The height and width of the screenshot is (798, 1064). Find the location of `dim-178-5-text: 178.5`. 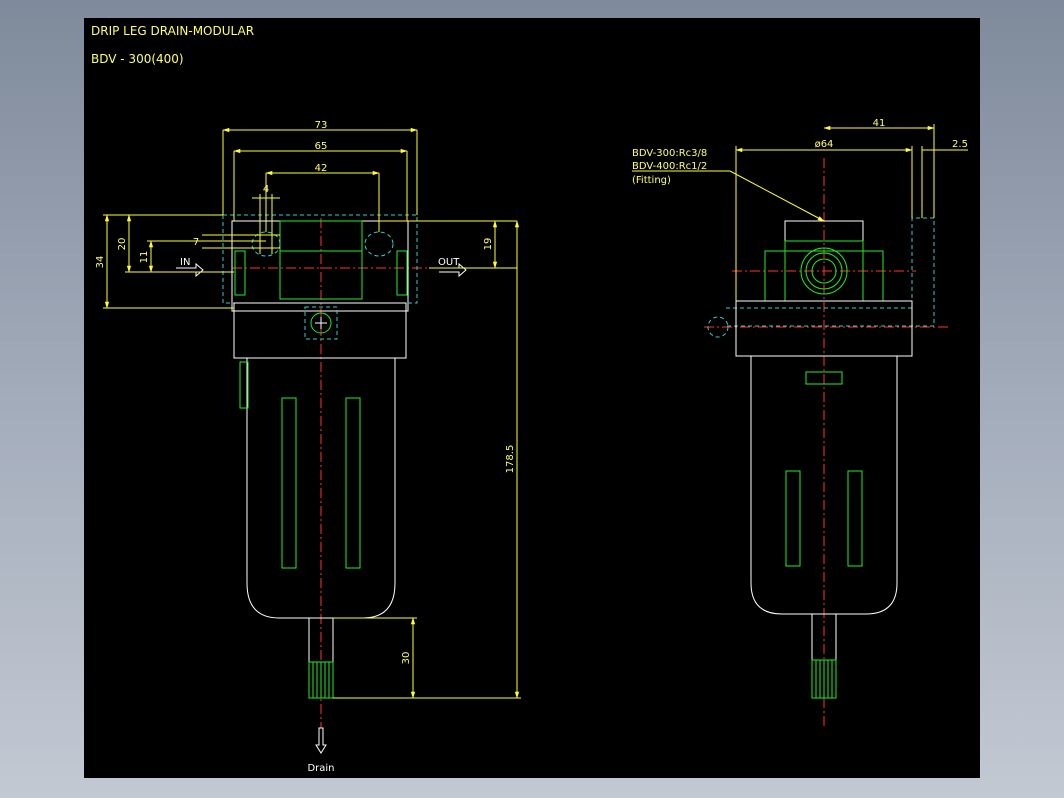

dim-178-5-text: 178.5 is located at coordinates (510, 459).